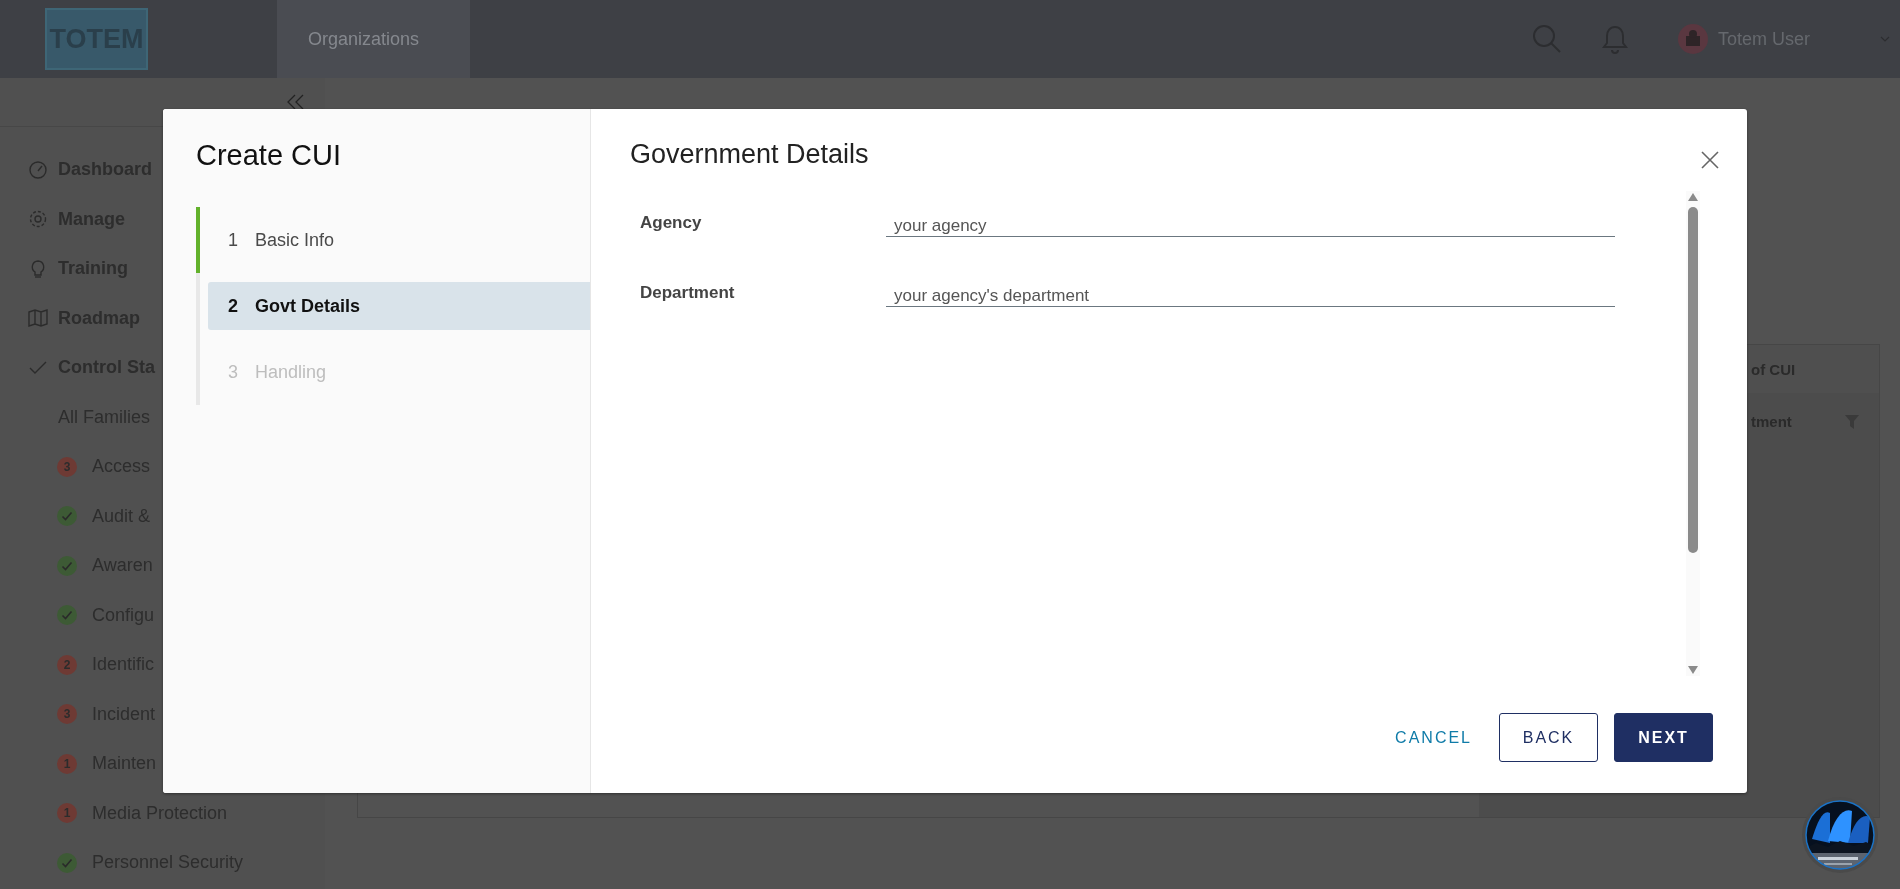 Image resolution: width=1900 pixels, height=889 pixels. Describe the element at coordinates (269, 156) in the screenshot. I see `dialog-title: Create CUI` at that location.